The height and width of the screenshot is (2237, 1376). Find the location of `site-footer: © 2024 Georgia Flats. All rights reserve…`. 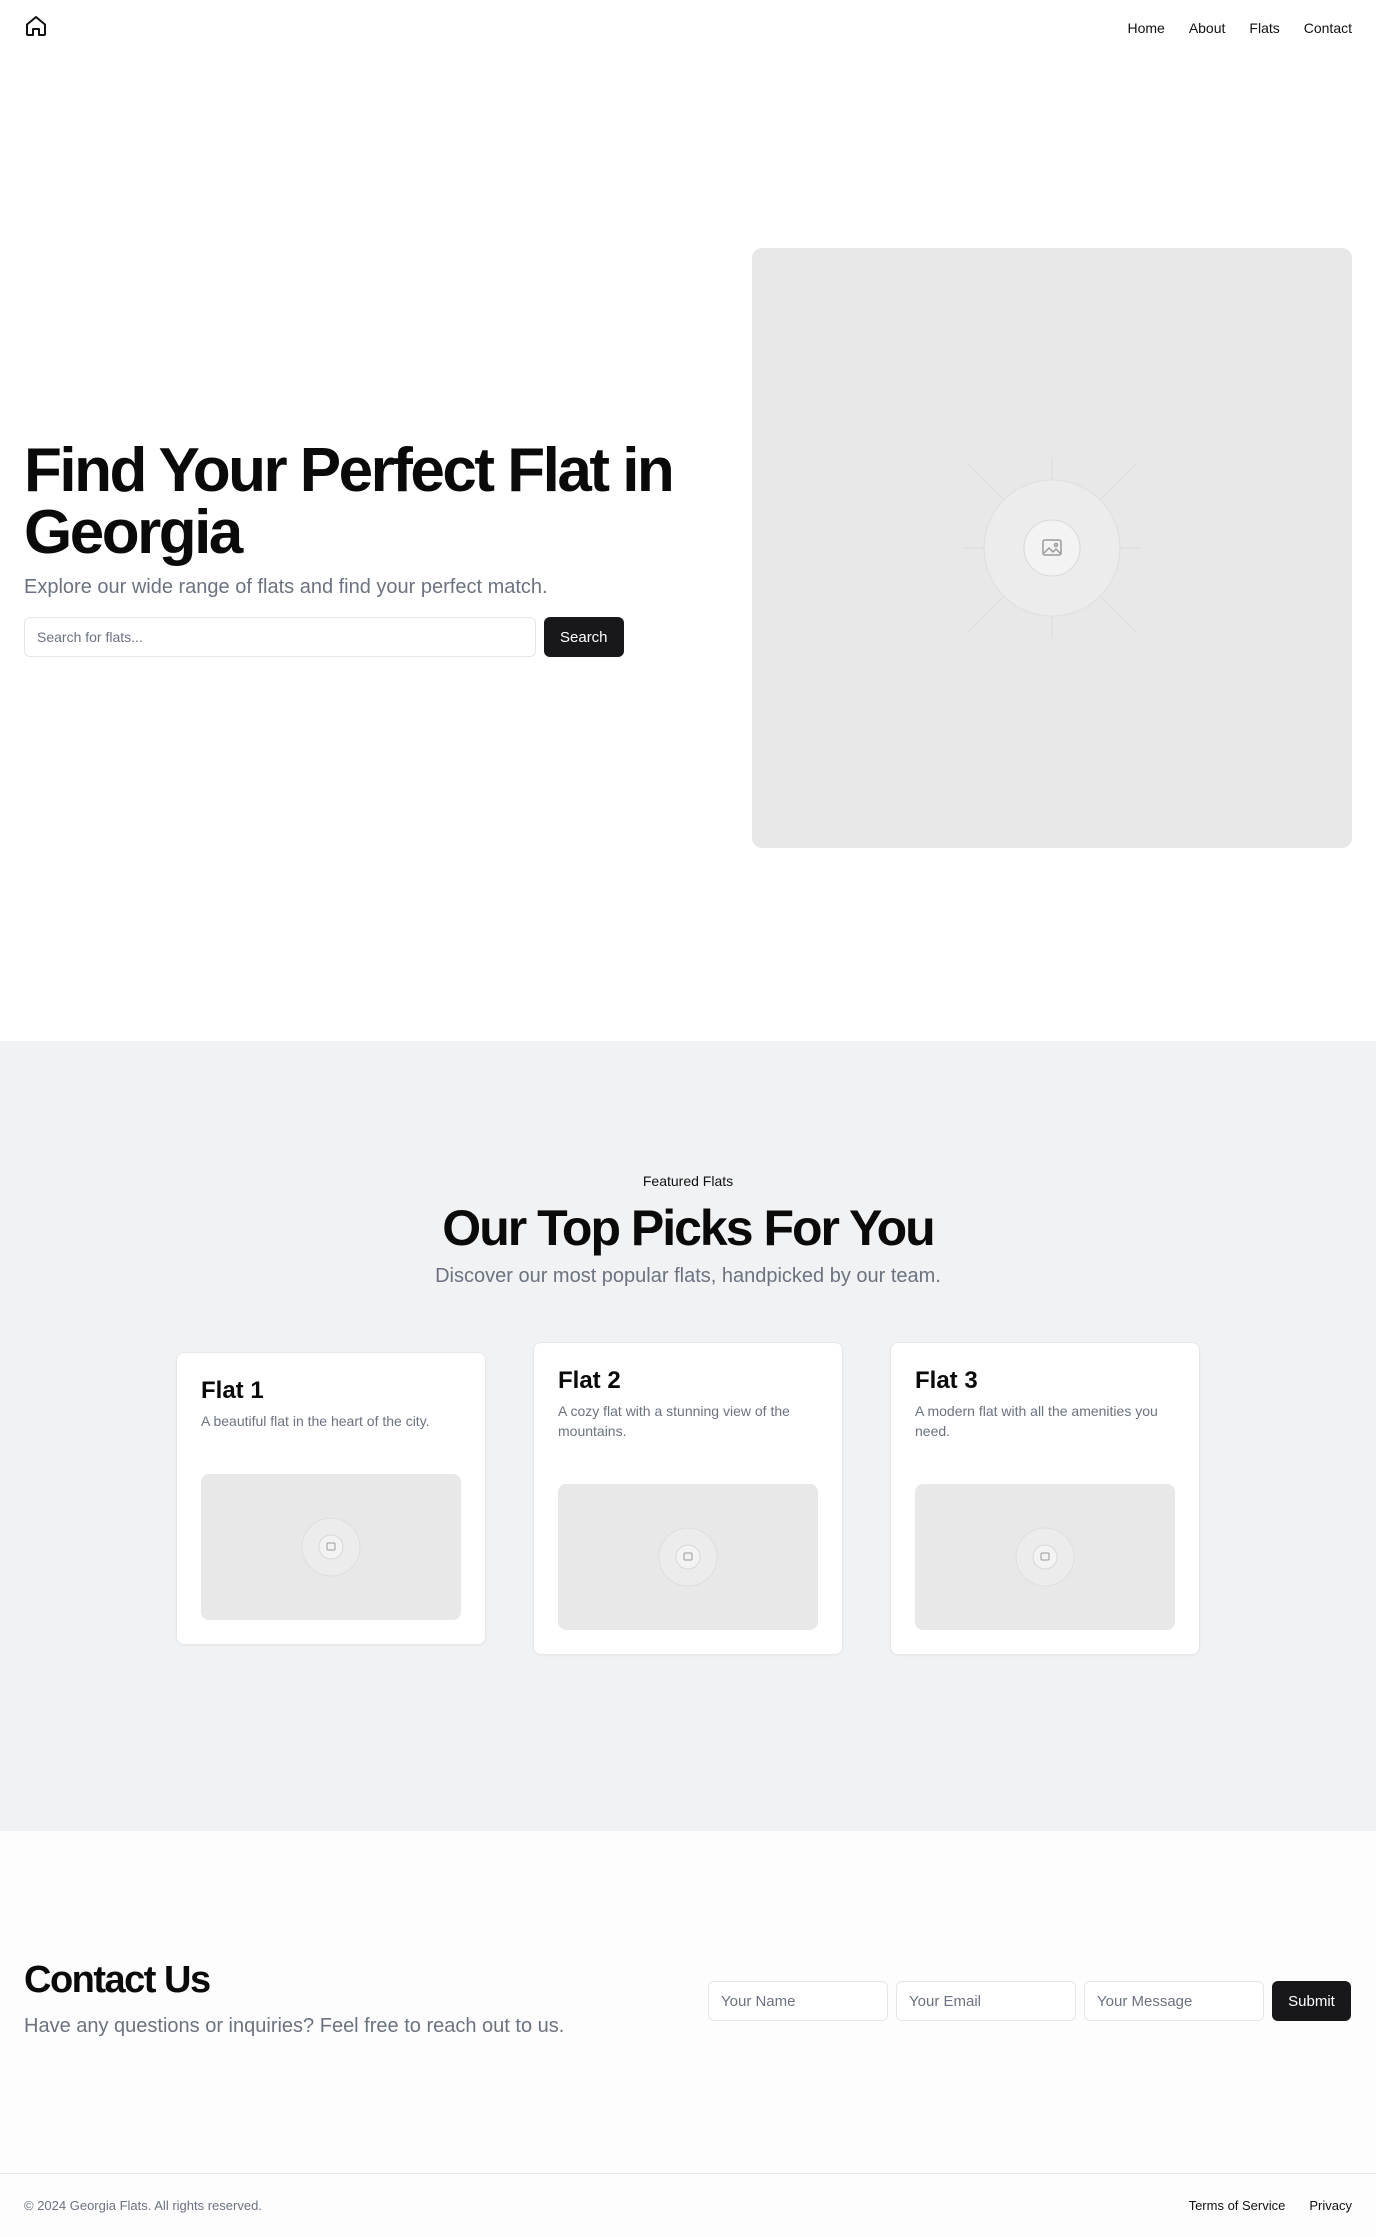

site-footer: © 2024 Georgia Flats. All rights reserve… is located at coordinates (688, 2205).